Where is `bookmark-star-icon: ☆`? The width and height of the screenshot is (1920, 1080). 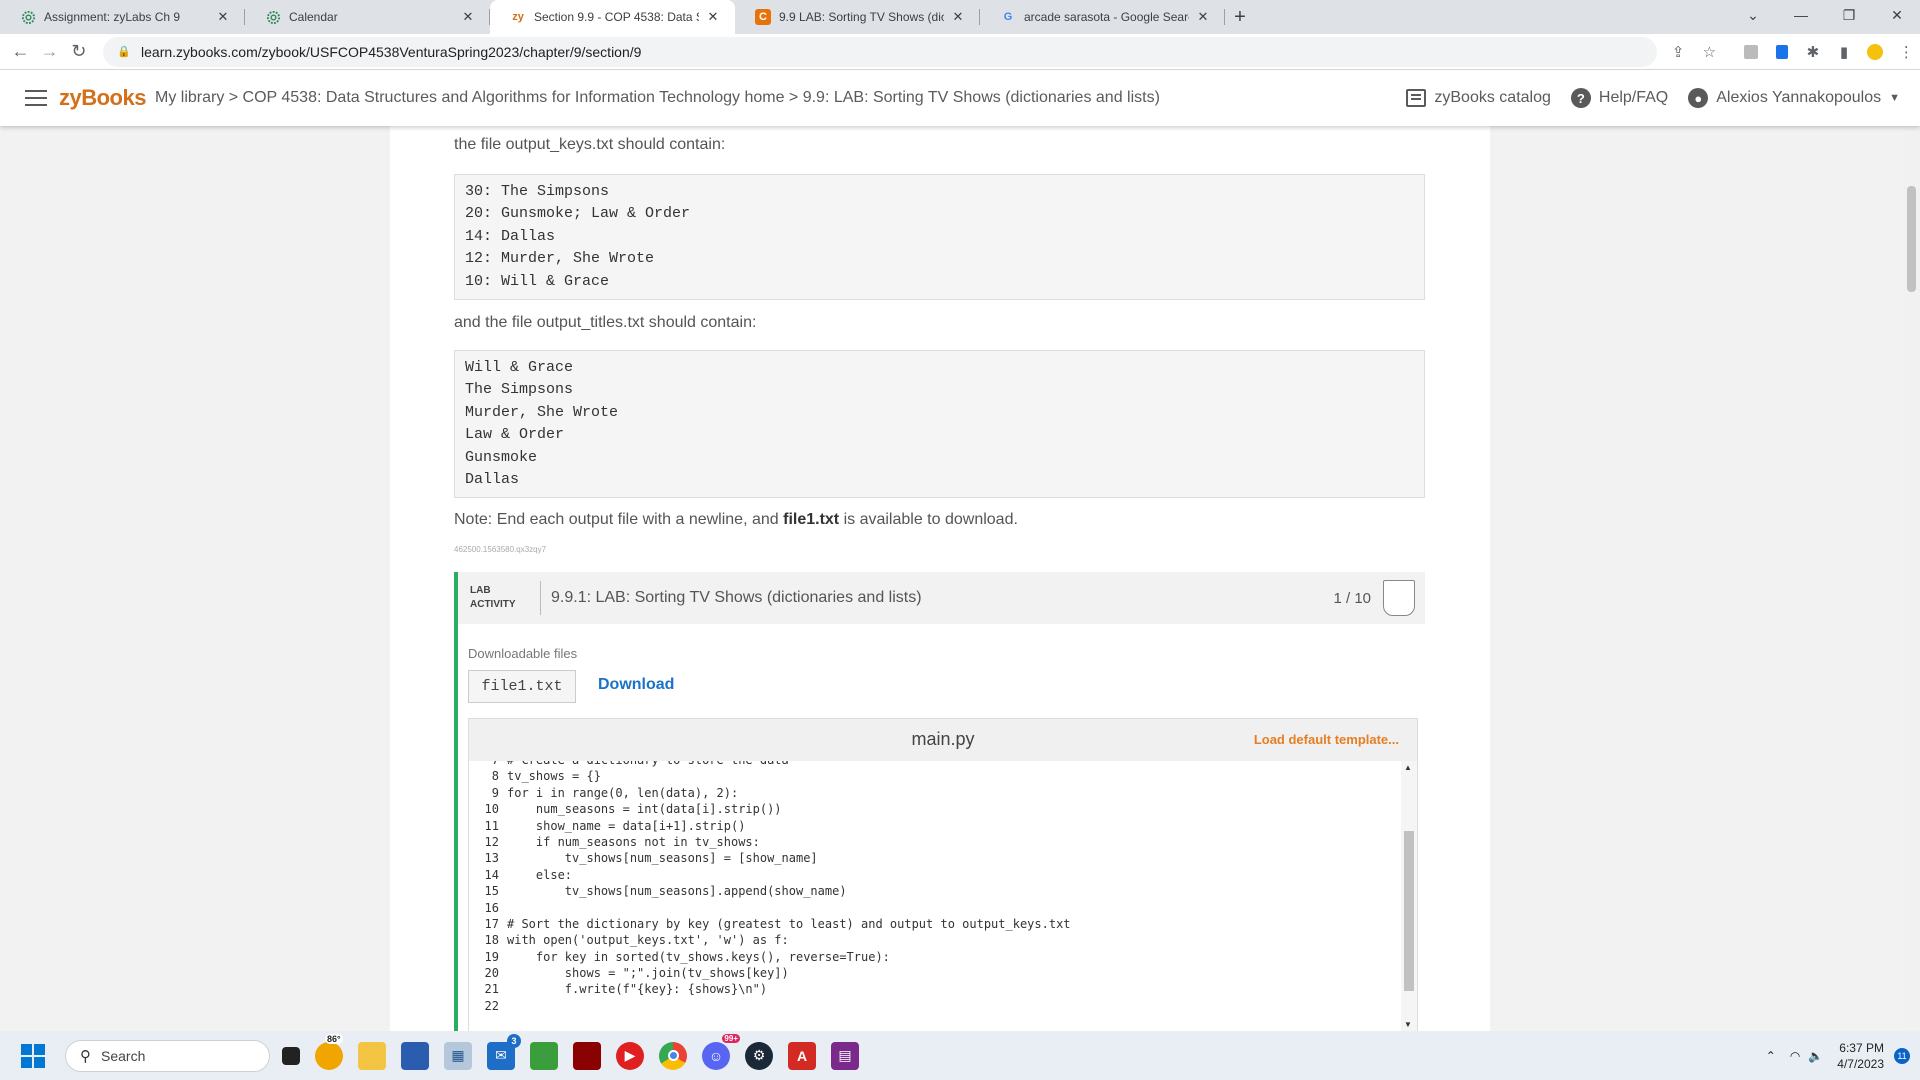 bookmark-star-icon: ☆ is located at coordinates (1709, 52).